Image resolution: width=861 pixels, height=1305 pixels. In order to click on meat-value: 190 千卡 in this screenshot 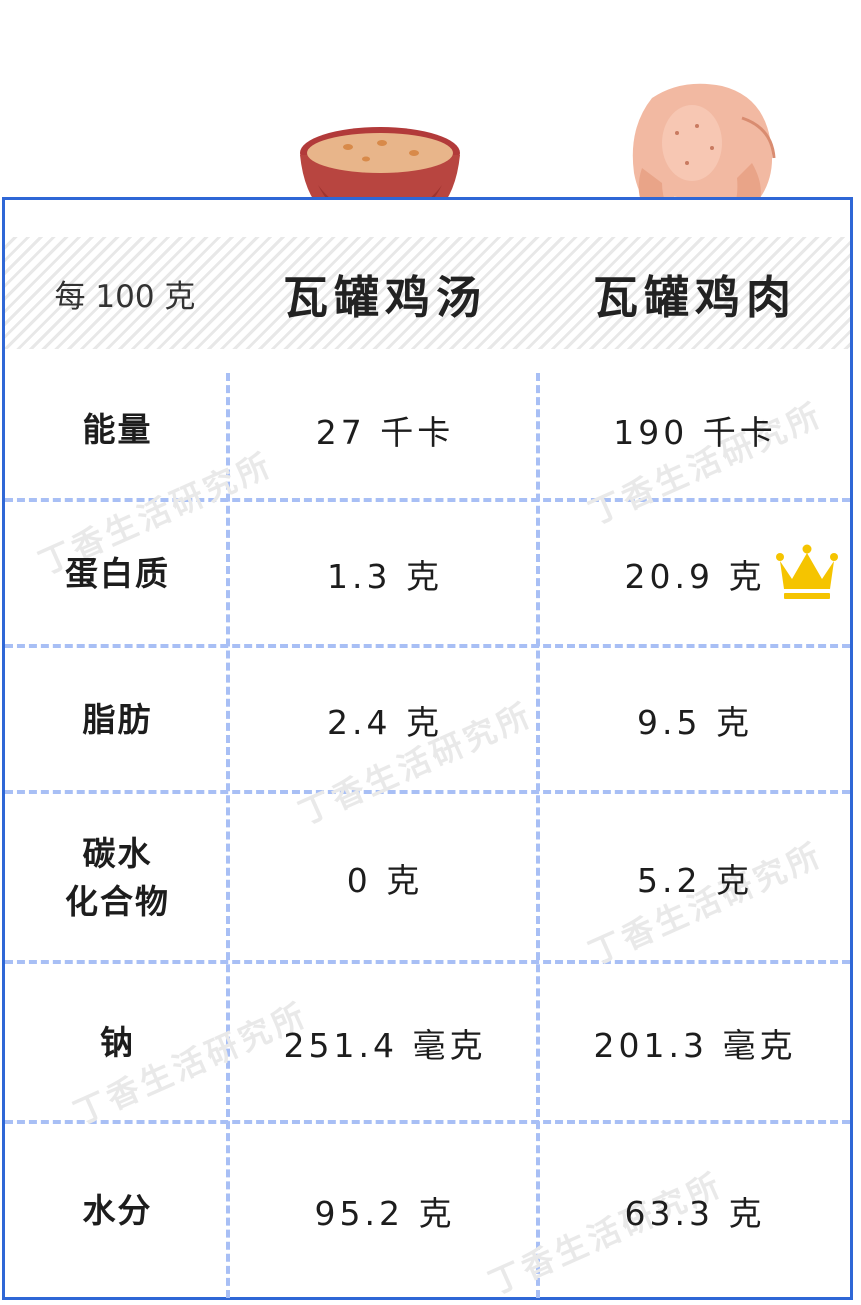, I will do `click(695, 432)`.